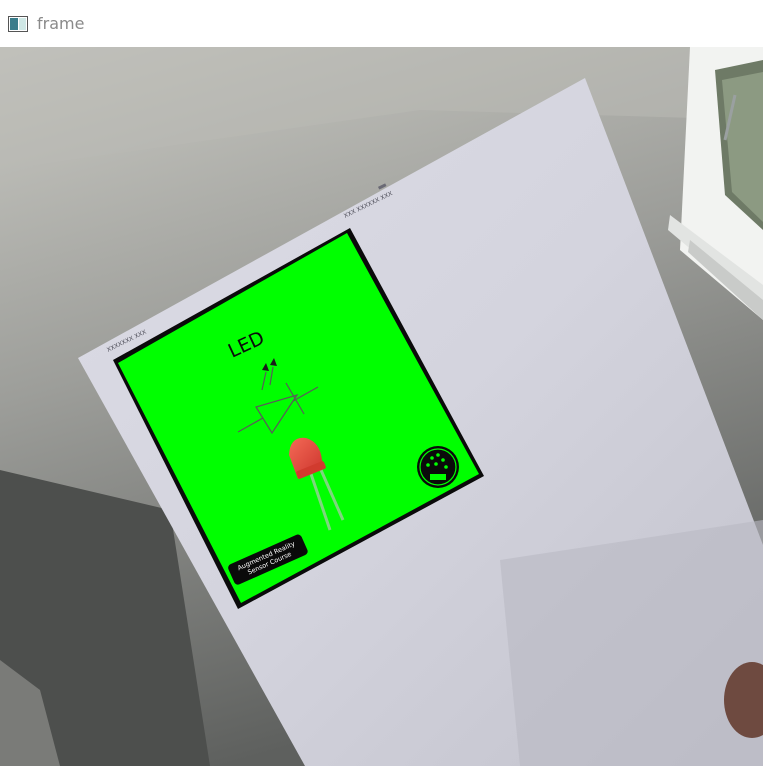 The image size is (763, 766). I want to click on opencv-window-icon, so click(18, 23).